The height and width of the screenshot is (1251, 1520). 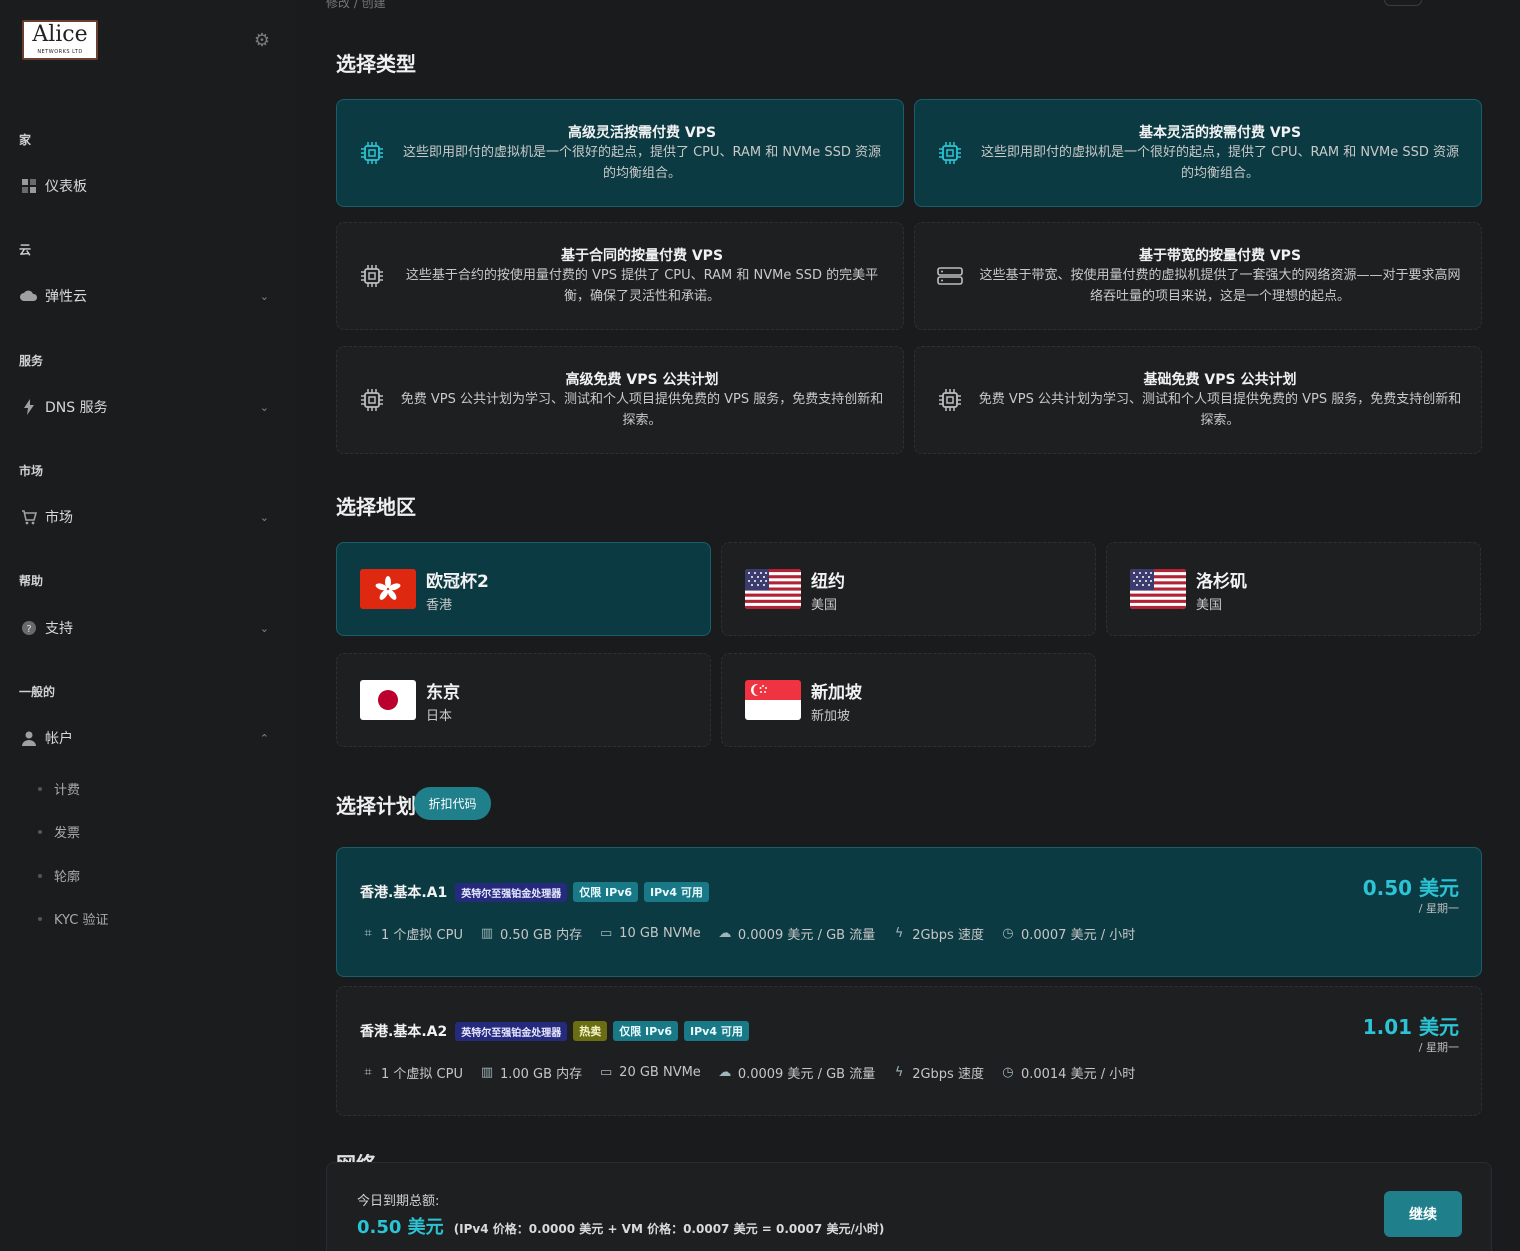 I want to click on breadcrumb: 修改 / 创建, so click(x=356, y=5).